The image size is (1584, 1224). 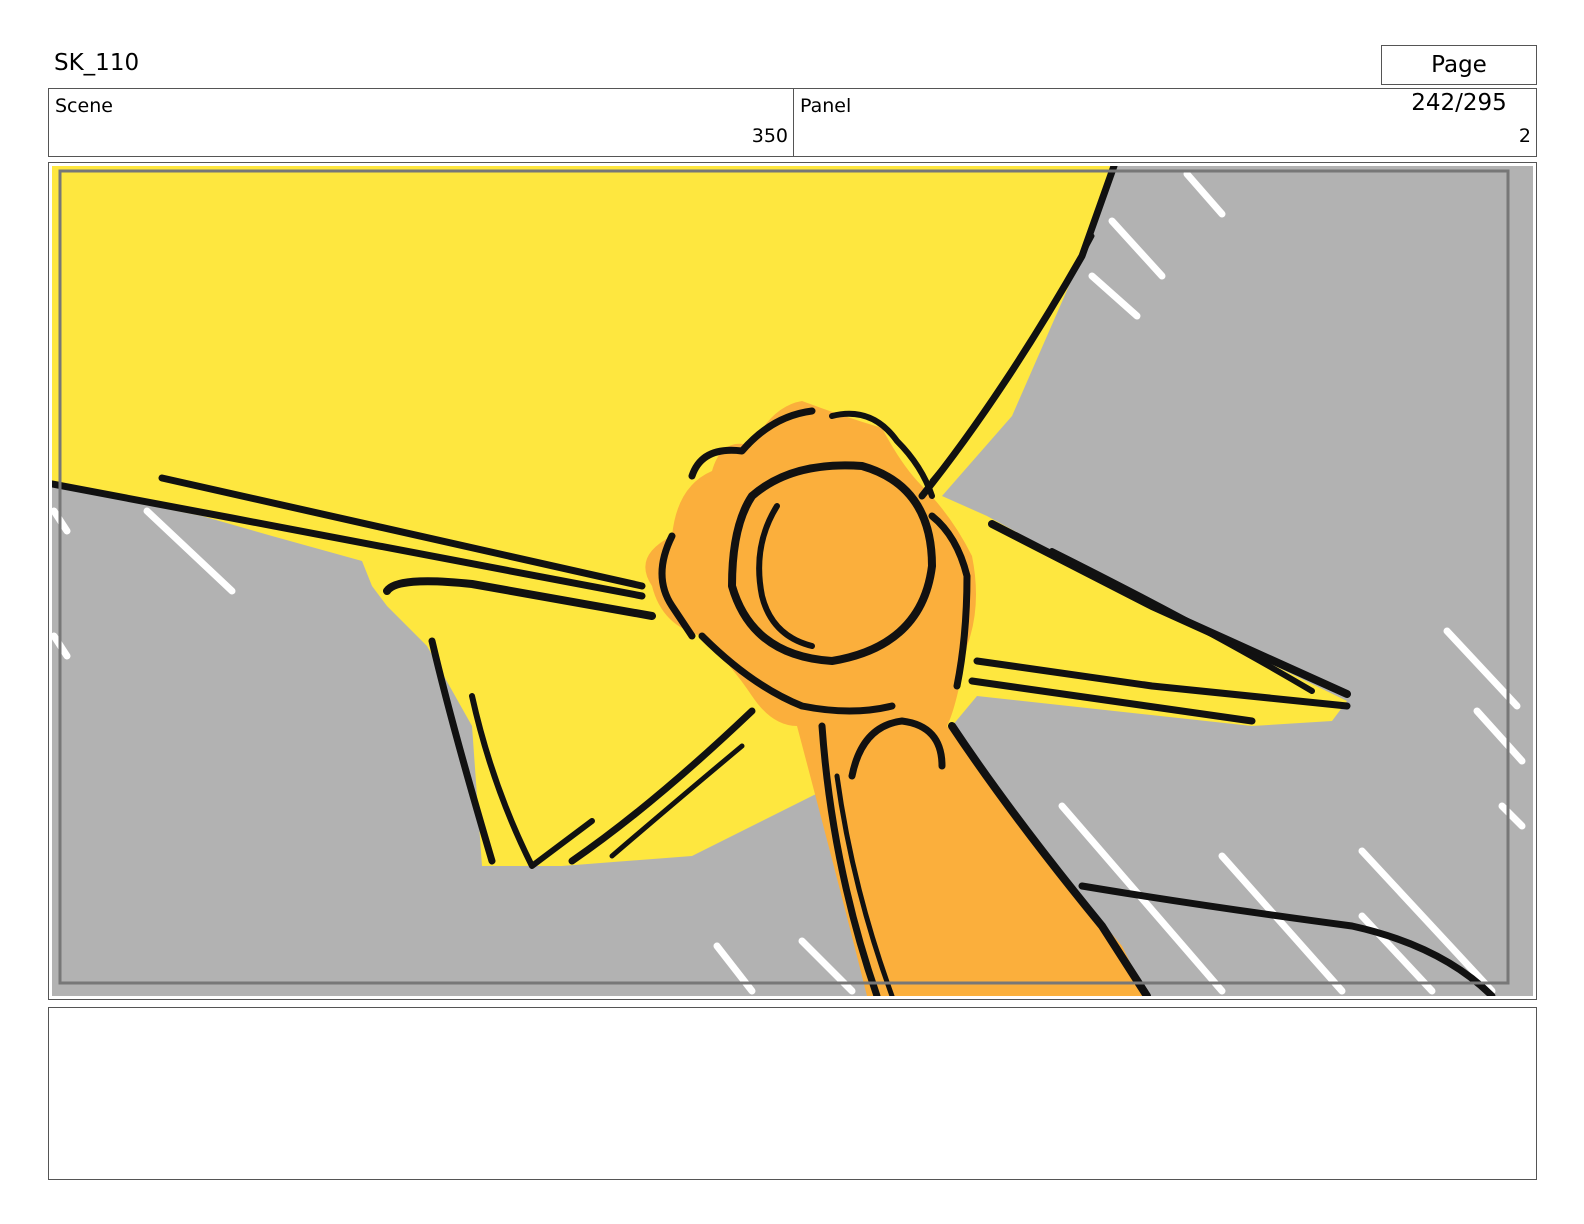 I want to click on scene-label: Scene, so click(x=84, y=106).